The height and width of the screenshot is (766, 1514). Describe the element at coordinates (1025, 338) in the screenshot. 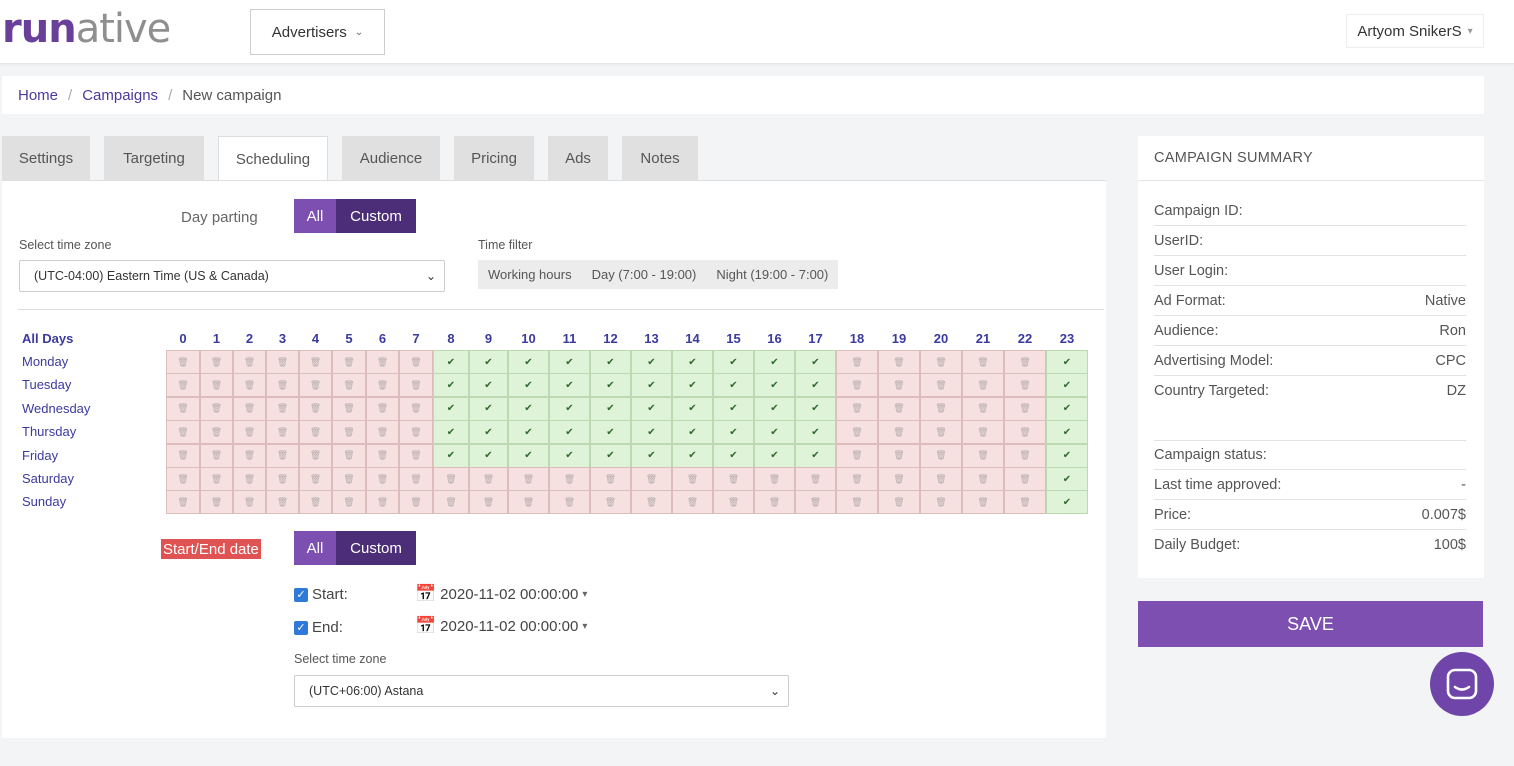

I see `hour-header-22: 22` at that location.